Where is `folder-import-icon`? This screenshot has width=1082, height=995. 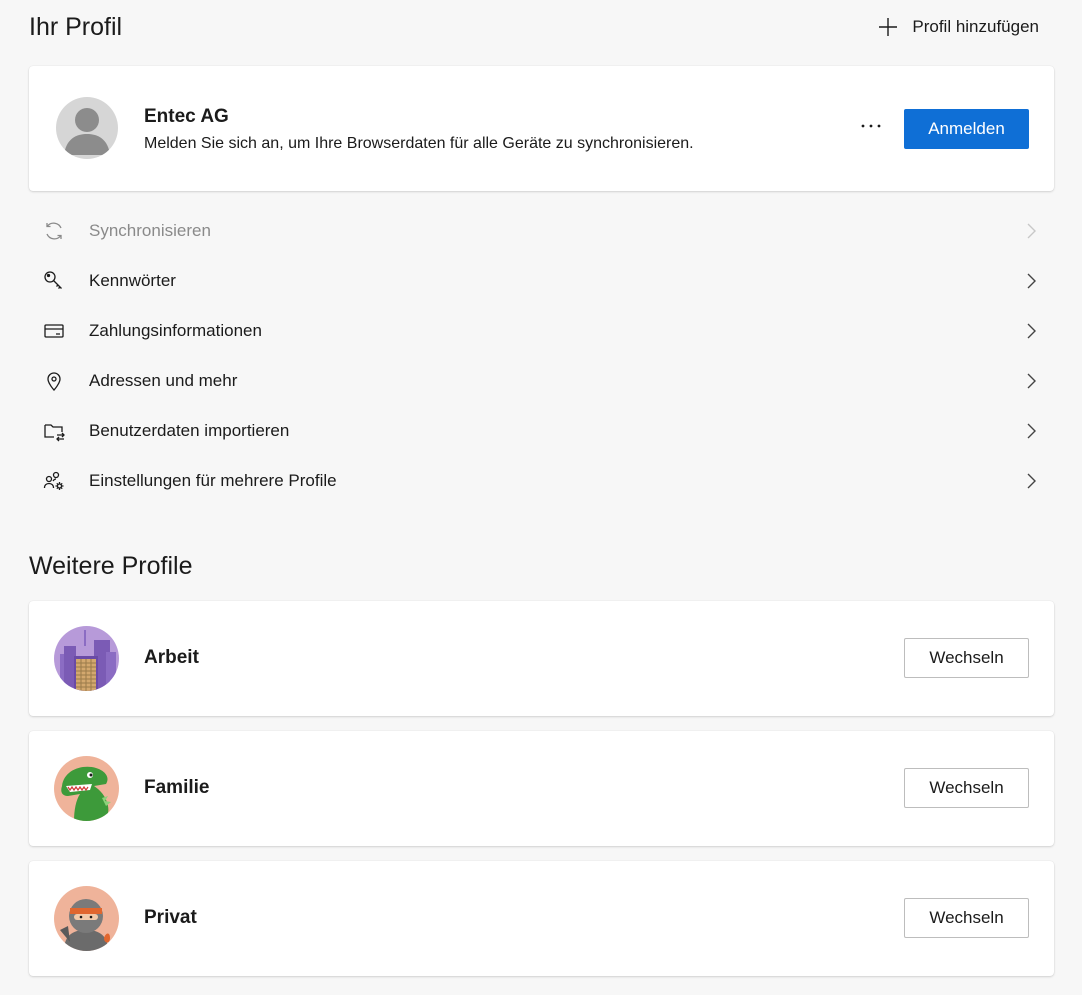
folder-import-icon is located at coordinates (54, 431).